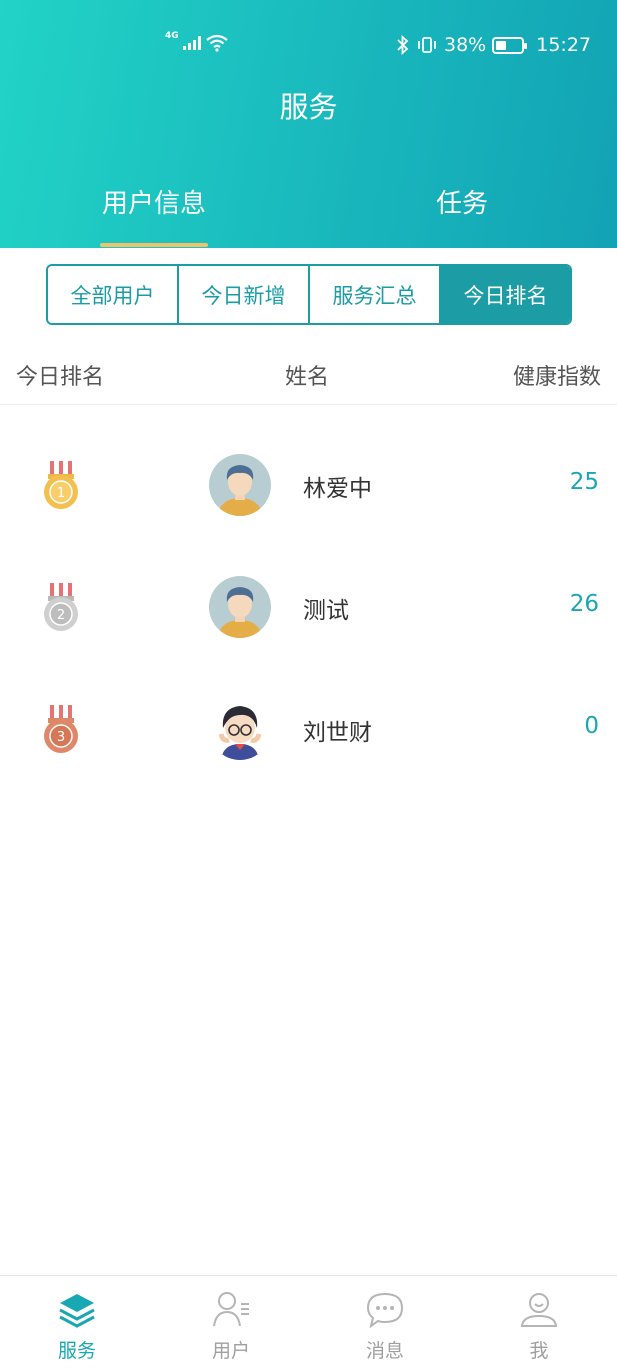 The width and height of the screenshot is (617, 1372). Describe the element at coordinates (385, 1310) in the screenshot. I see `chat-bubble-icon` at that location.